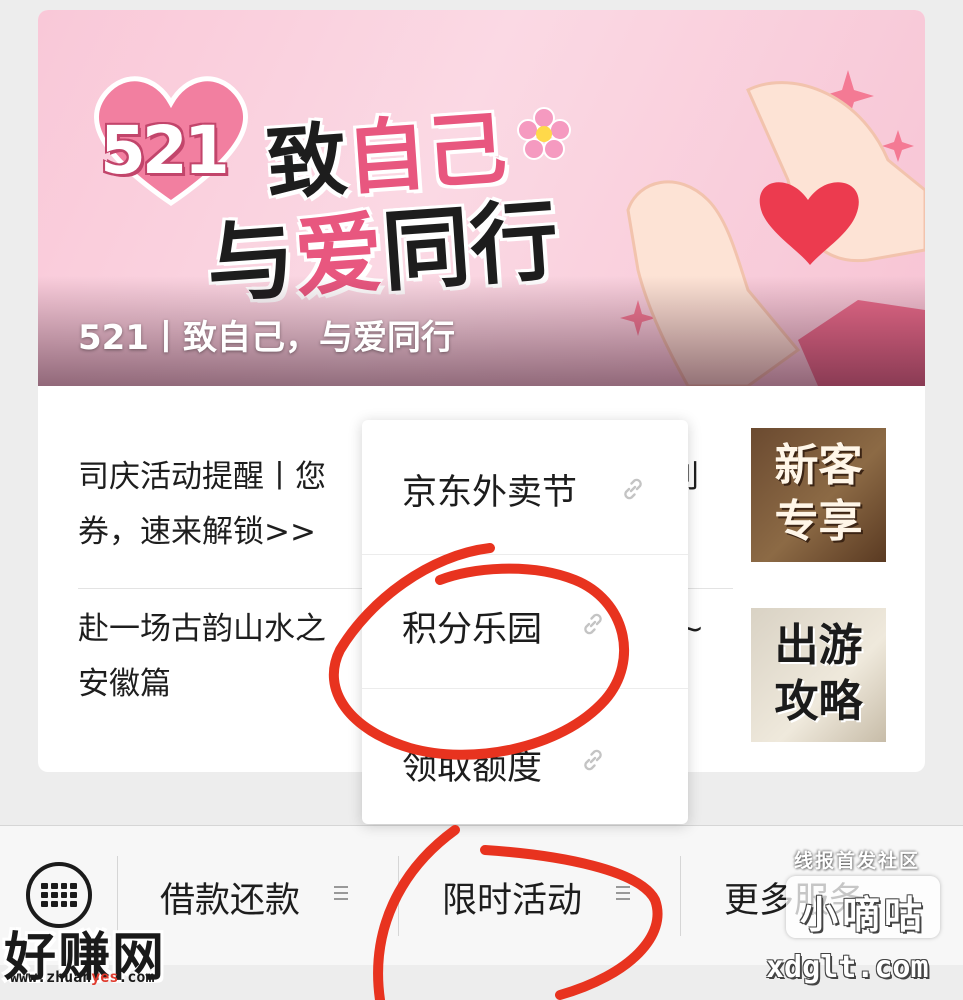 The image size is (963, 1000). I want to click on submenu-item-points-park: 积分乐园, so click(525, 621).